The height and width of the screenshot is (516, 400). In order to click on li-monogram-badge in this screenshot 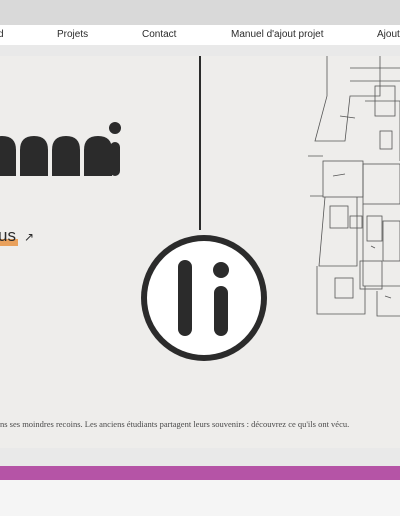, I will do `click(204, 298)`.